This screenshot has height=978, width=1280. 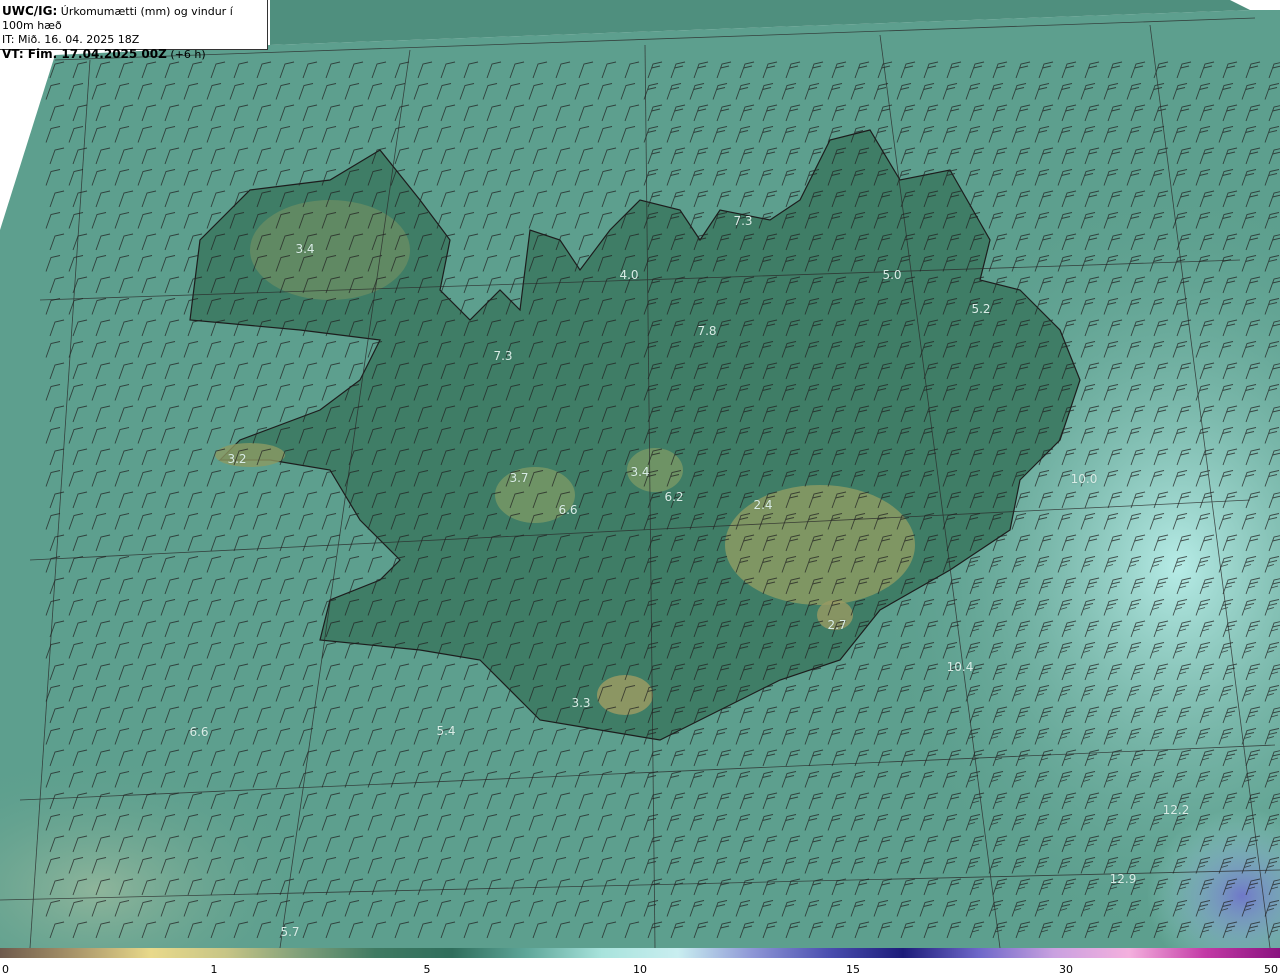 I want to click on value-label: 10.4, so click(x=960, y=667).